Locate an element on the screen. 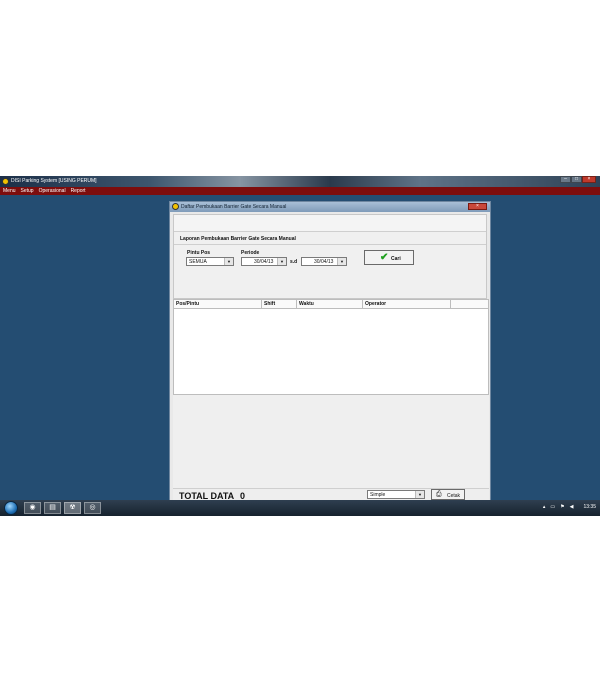 Image resolution: width=600 pixels, height=691 pixels. divider is located at coordinates (330, 244).